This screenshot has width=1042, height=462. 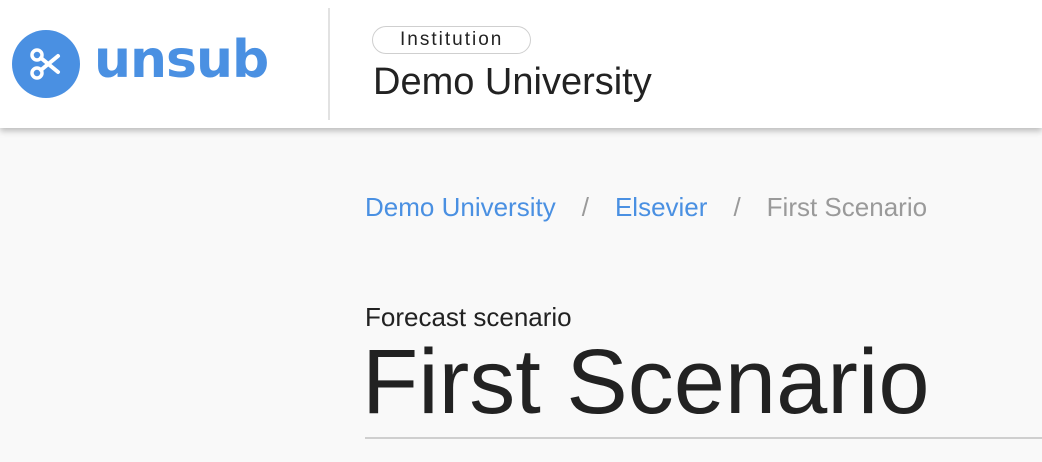 What do you see at coordinates (661, 207) in the screenshot?
I see `breadcrumb-link-publisher: Elsevier` at bounding box center [661, 207].